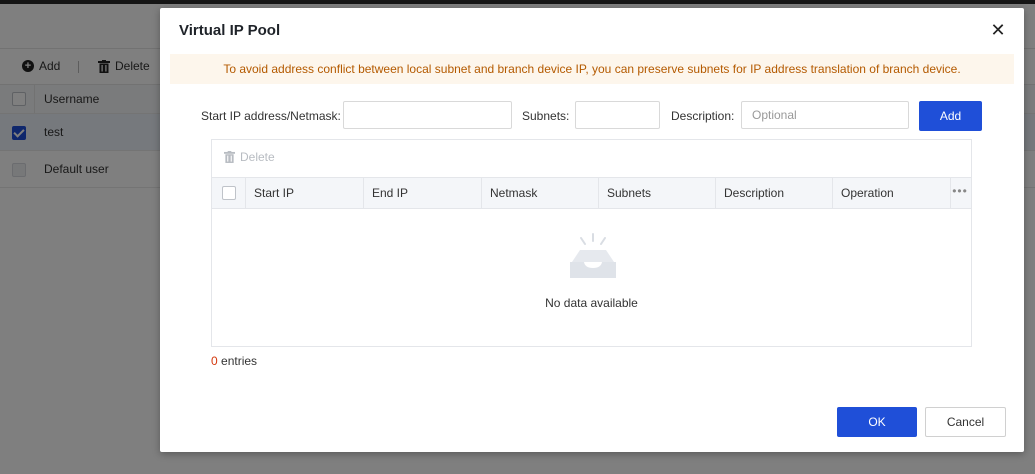 The height and width of the screenshot is (474, 1035). I want to click on start-ip-input, so click(427, 115).